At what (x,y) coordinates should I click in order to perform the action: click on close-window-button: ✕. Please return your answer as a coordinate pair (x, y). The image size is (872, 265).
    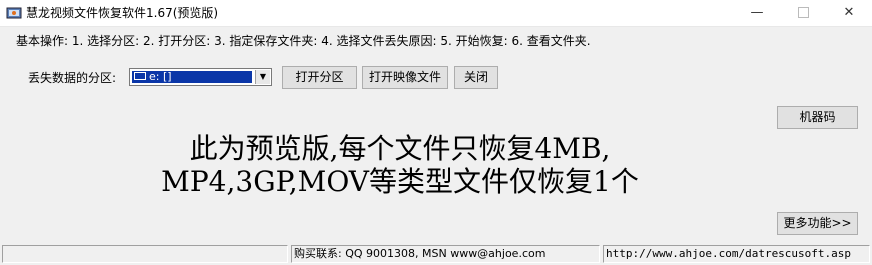
    Looking at the image, I should click on (849, 13).